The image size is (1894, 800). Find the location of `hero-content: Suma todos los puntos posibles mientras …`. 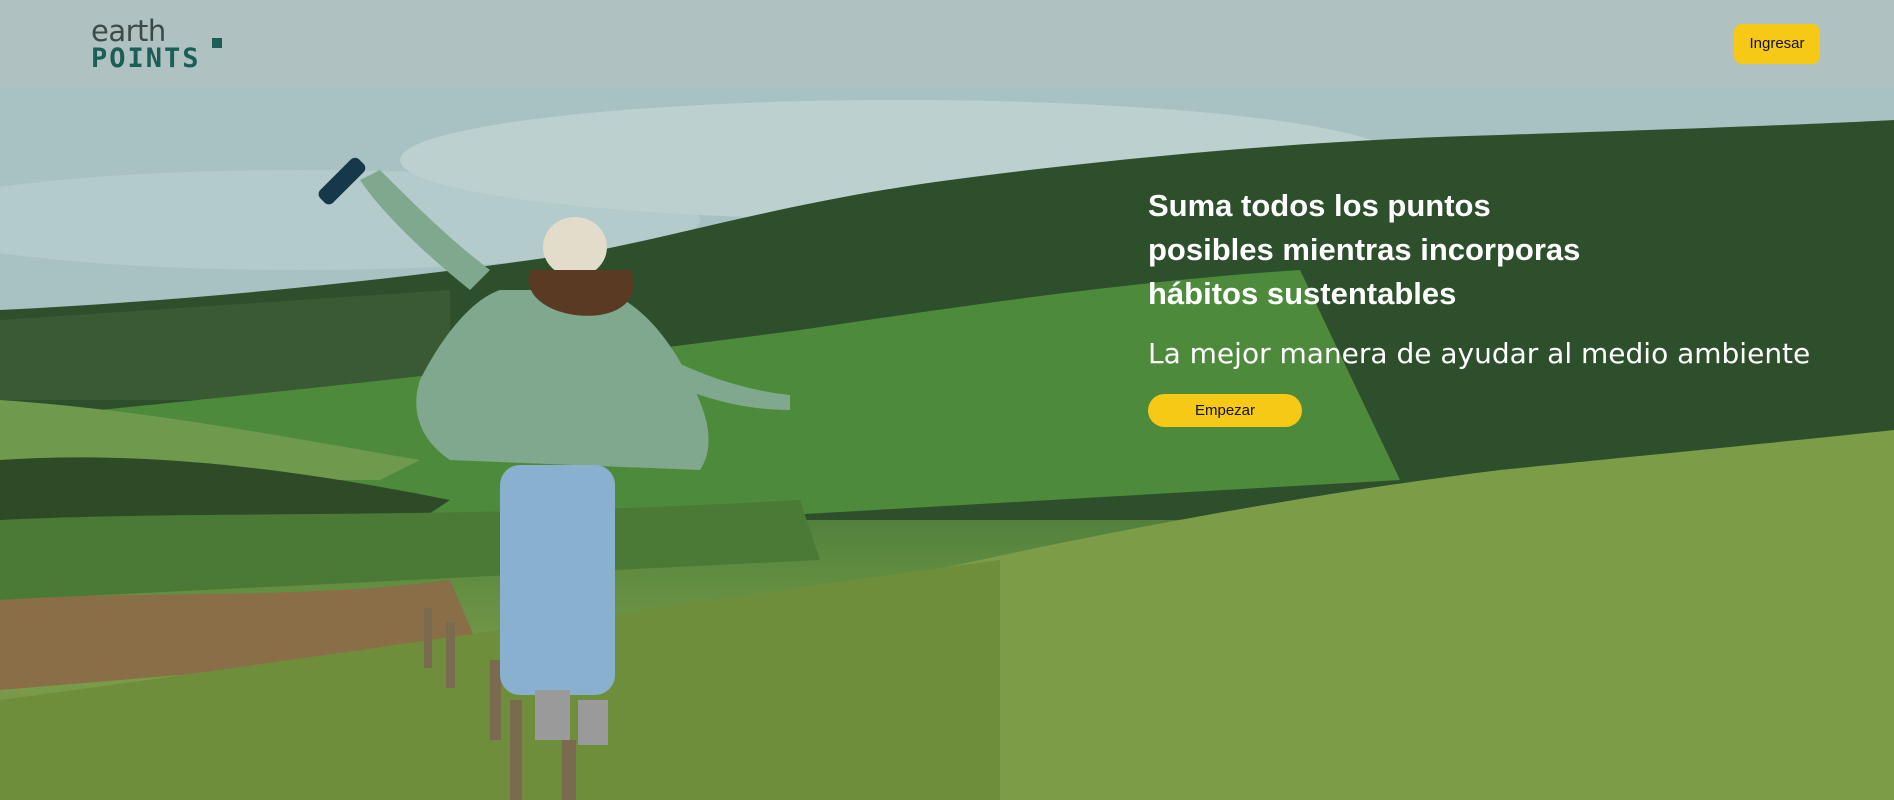

hero-content: Suma todos los puntos posibles mientras … is located at coordinates (1498, 305).